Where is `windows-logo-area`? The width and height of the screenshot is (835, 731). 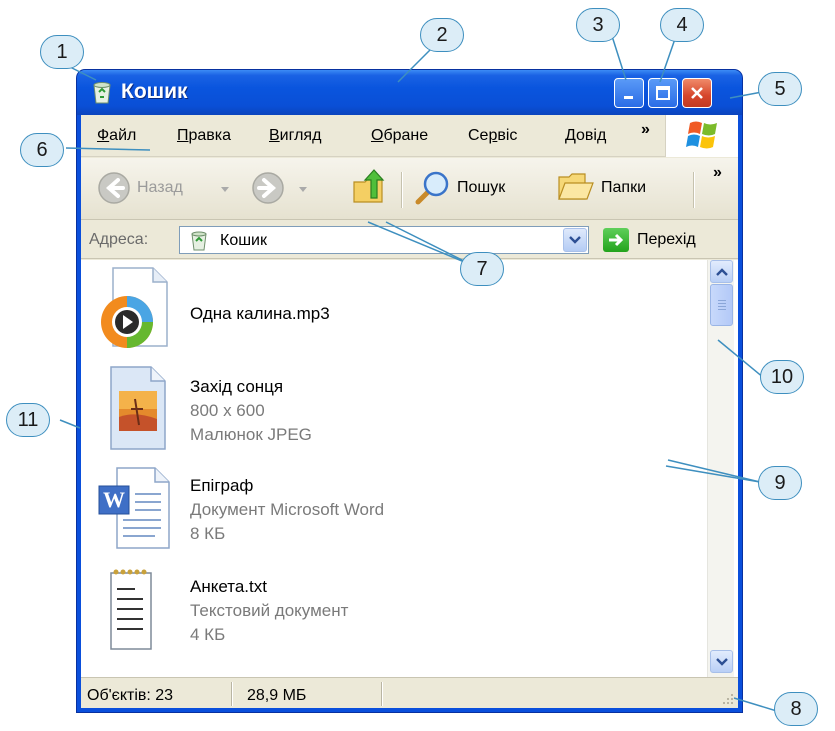
windows-logo-area is located at coordinates (701, 136).